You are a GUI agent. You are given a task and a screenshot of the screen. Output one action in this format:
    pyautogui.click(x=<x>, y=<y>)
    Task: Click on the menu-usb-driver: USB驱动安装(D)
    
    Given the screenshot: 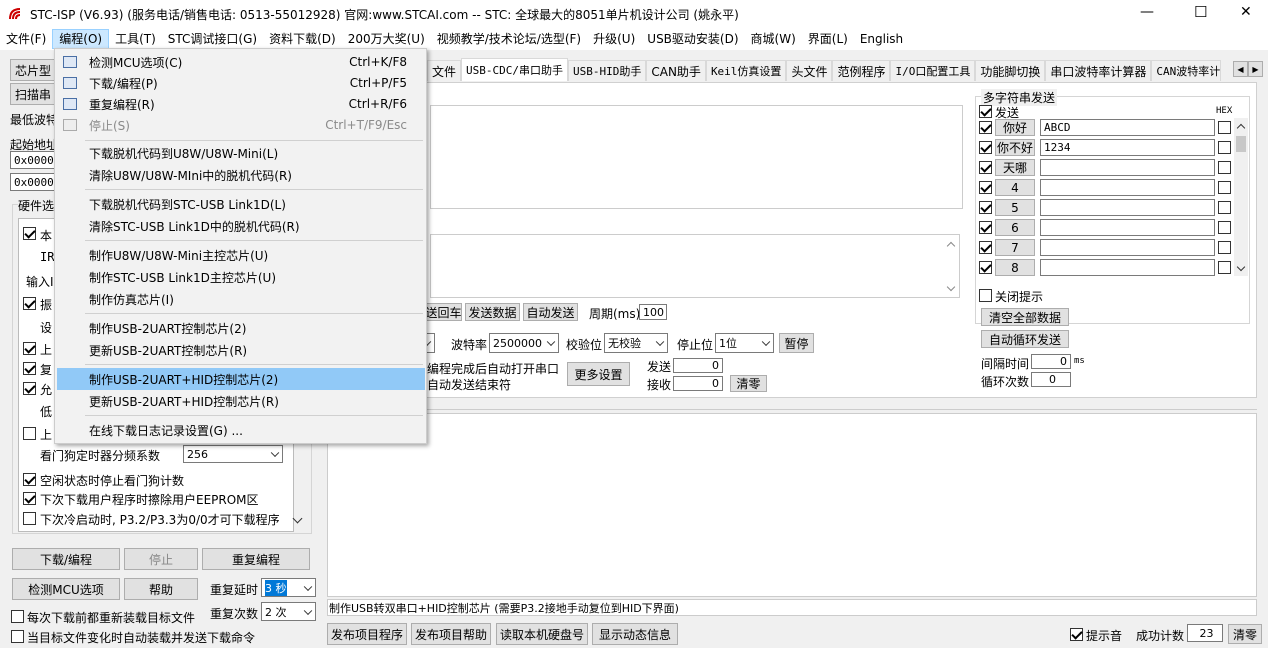 What is the action you would take?
    pyautogui.click(x=692, y=39)
    